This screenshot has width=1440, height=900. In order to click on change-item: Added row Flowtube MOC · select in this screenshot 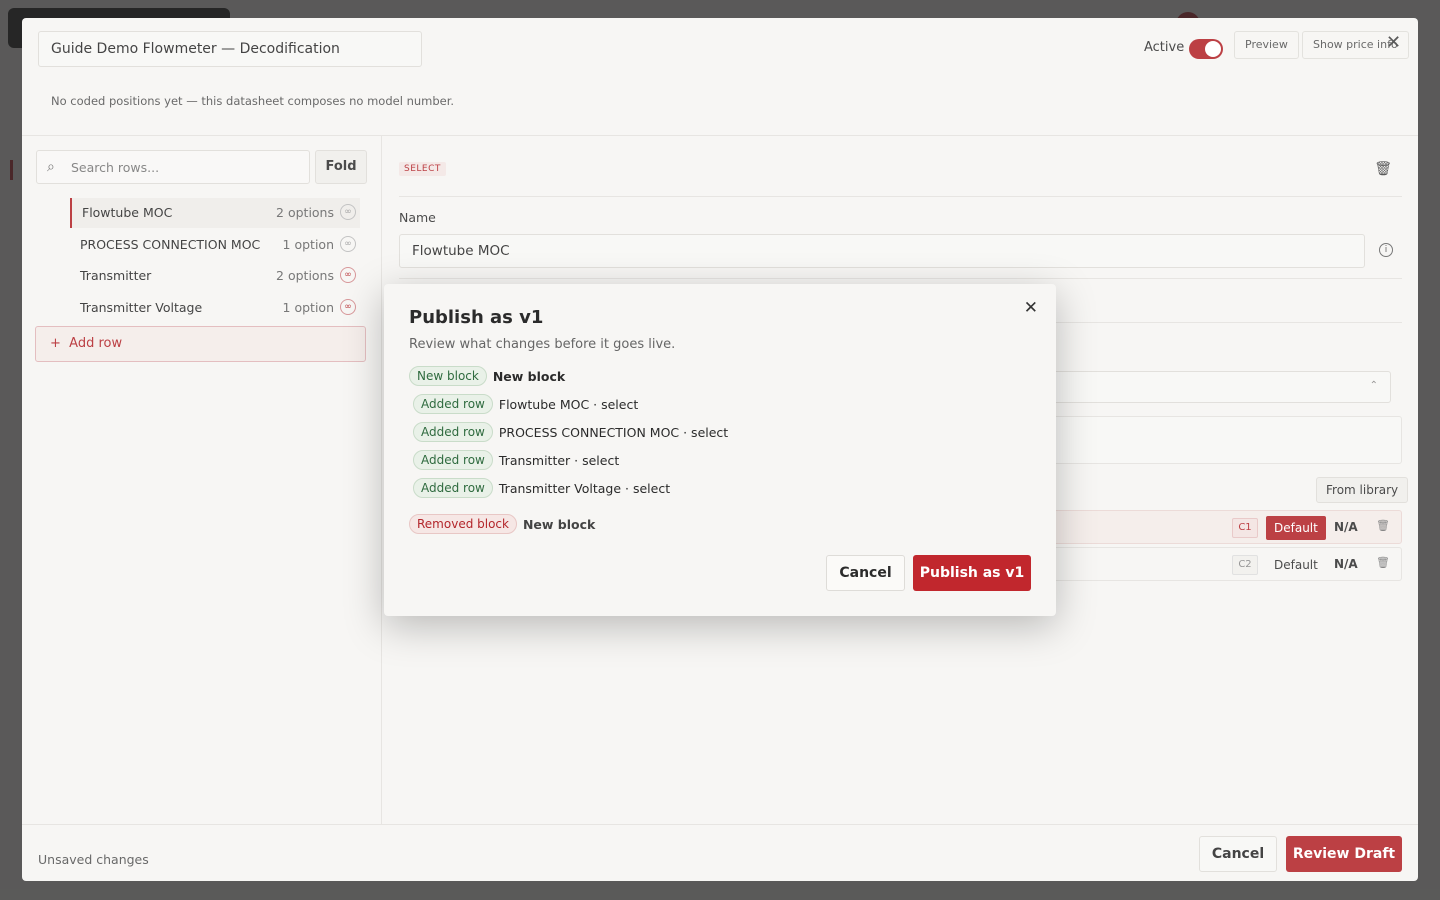, I will do `click(525, 404)`.